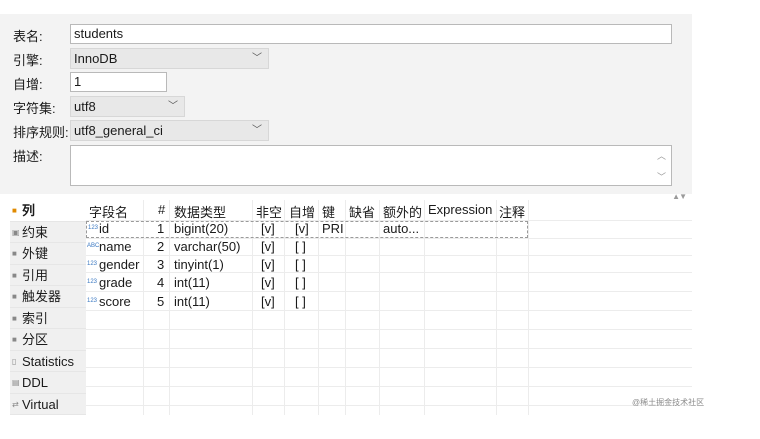 The height and width of the screenshot is (439, 760). I want to click on tab-references: ■ 引用, so click(48, 275).